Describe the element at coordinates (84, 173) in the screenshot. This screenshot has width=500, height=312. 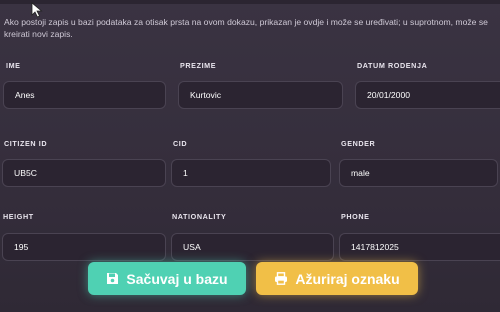
I see `citizen-id-field: UB5C` at that location.